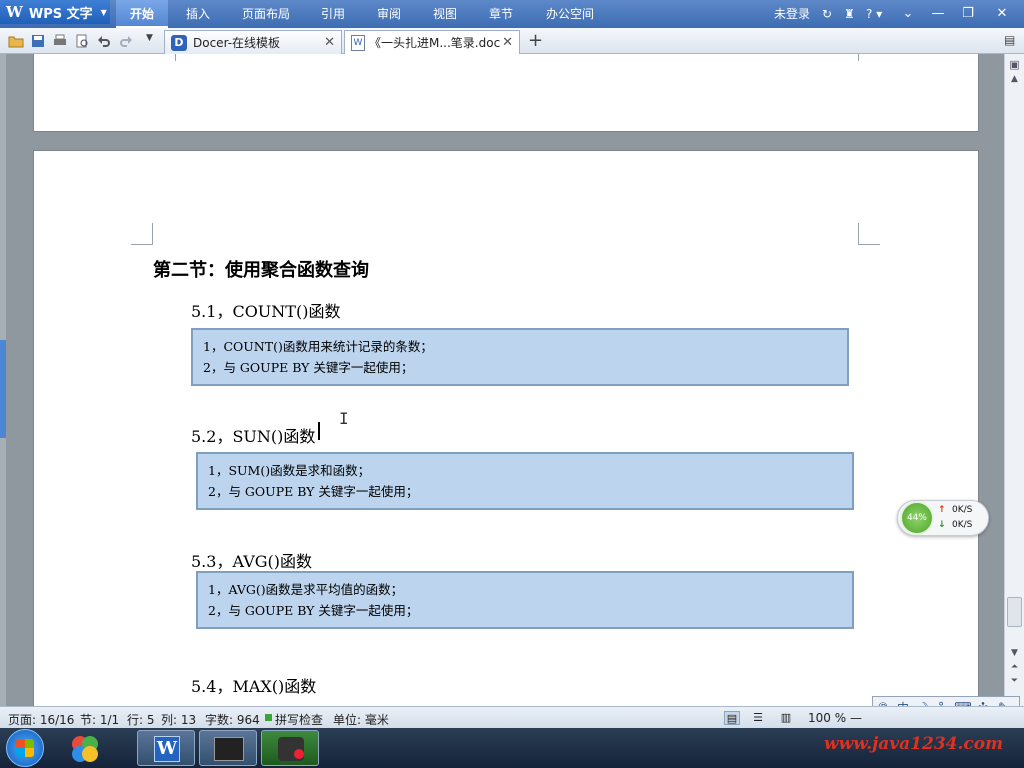  Describe the element at coordinates (142, 14) in the screenshot. I see `menu-tab-home: 开始` at that location.